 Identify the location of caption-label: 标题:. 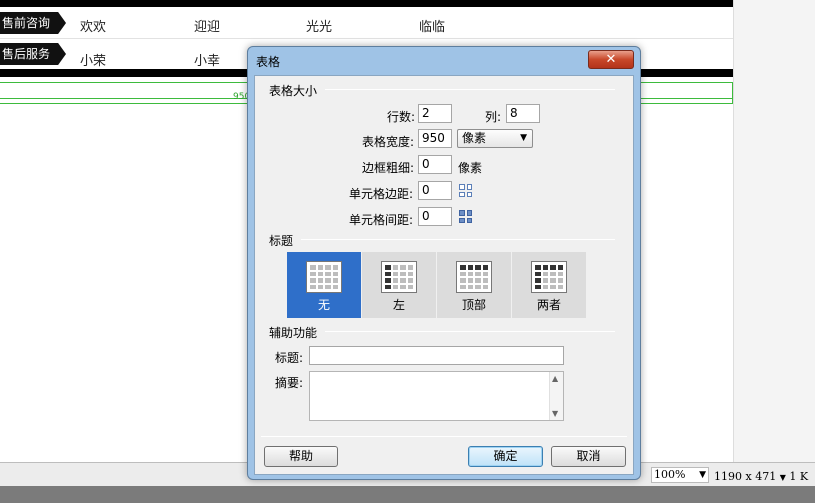
(289, 358).